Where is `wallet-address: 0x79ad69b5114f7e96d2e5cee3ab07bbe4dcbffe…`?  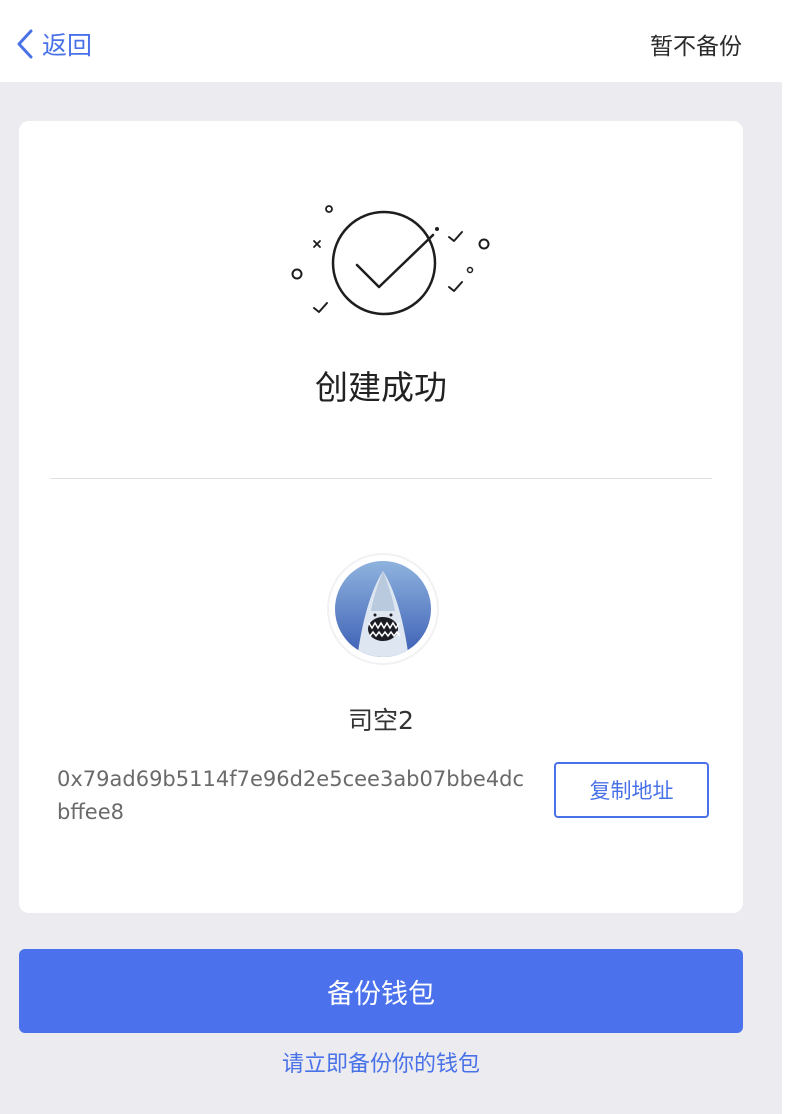 wallet-address: 0x79ad69b5114f7e96d2e5cee3ab07bbe4dcbffe… is located at coordinates (291, 795).